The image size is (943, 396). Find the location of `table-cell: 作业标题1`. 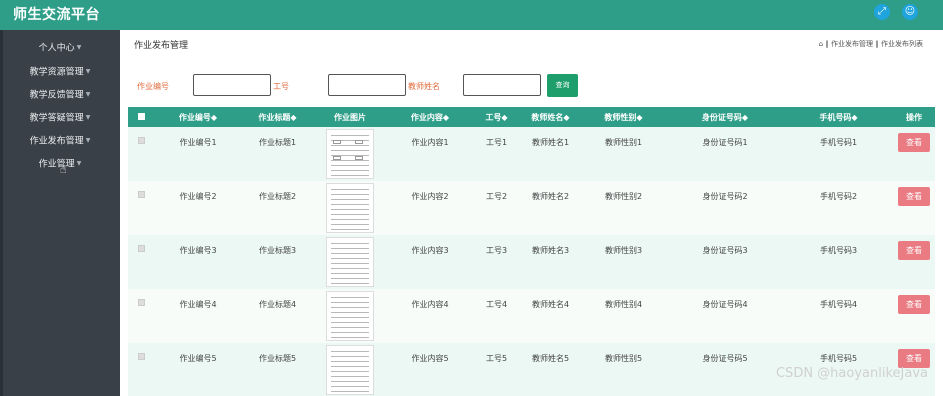

table-cell: 作业标题1 is located at coordinates (277, 142).